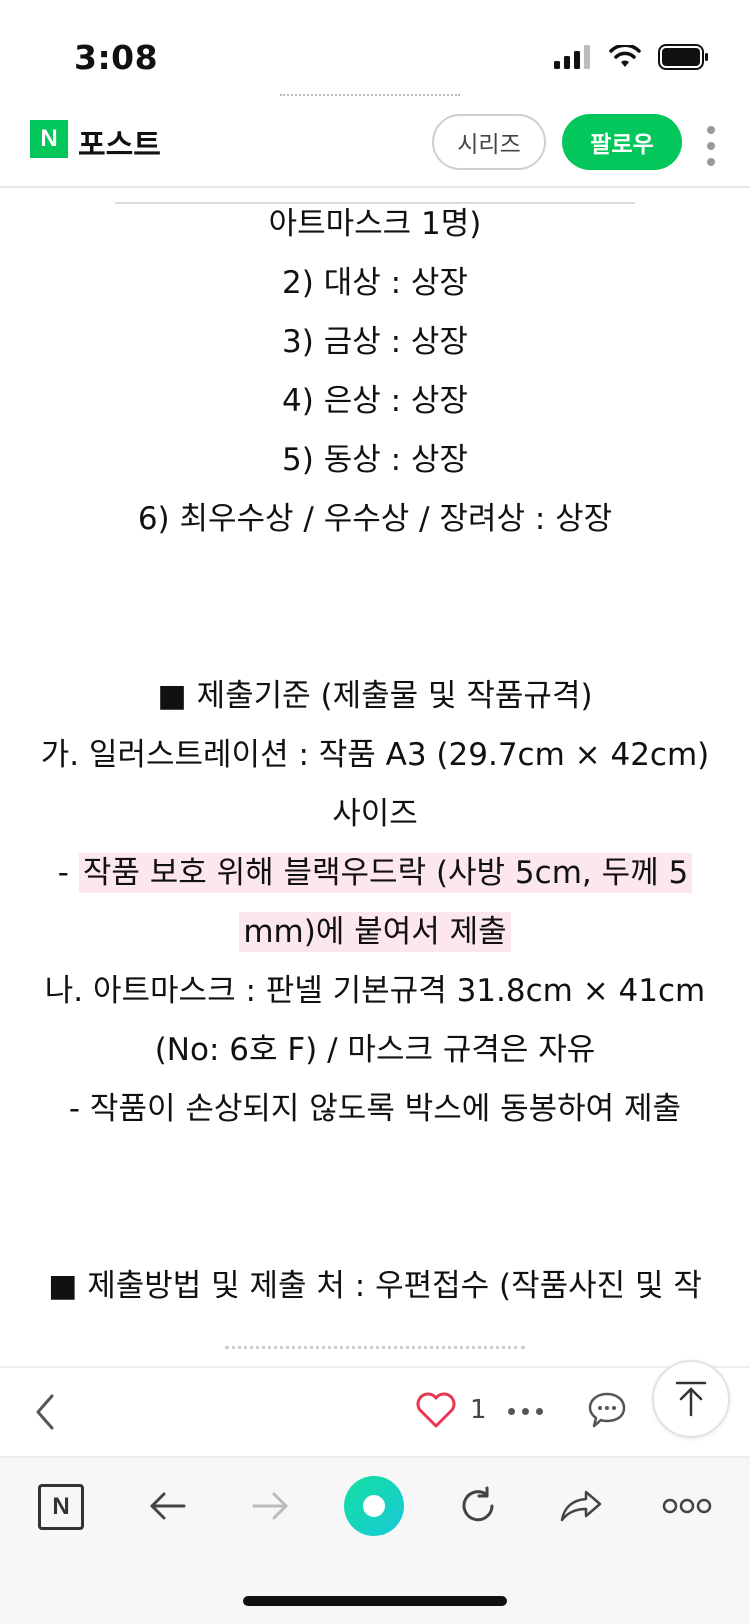 This screenshot has width=750, height=1624. What do you see at coordinates (375, 460) in the screenshot?
I see `text-line: 5) 동상 : 상장` at bounding box center [375, 460].